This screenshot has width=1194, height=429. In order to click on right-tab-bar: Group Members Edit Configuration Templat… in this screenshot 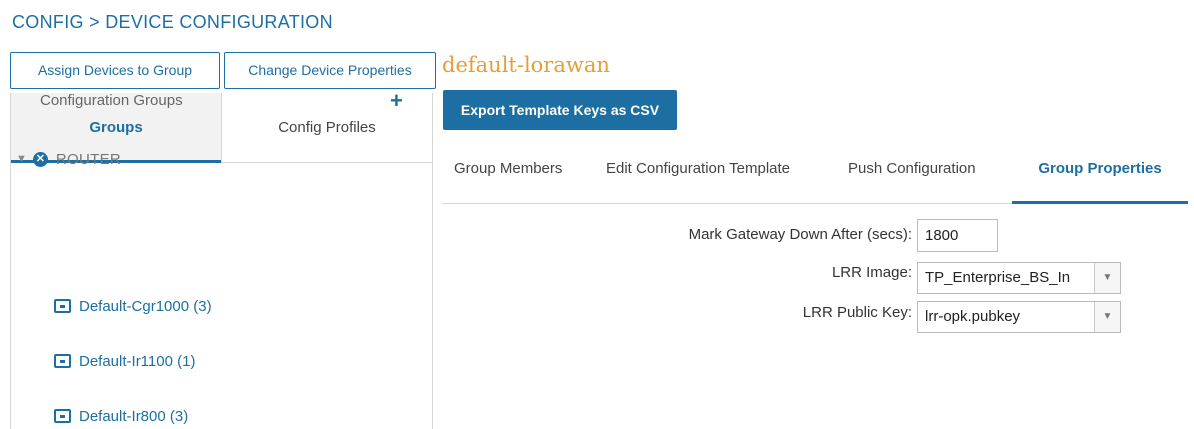, I will do `click(815, 177)`.